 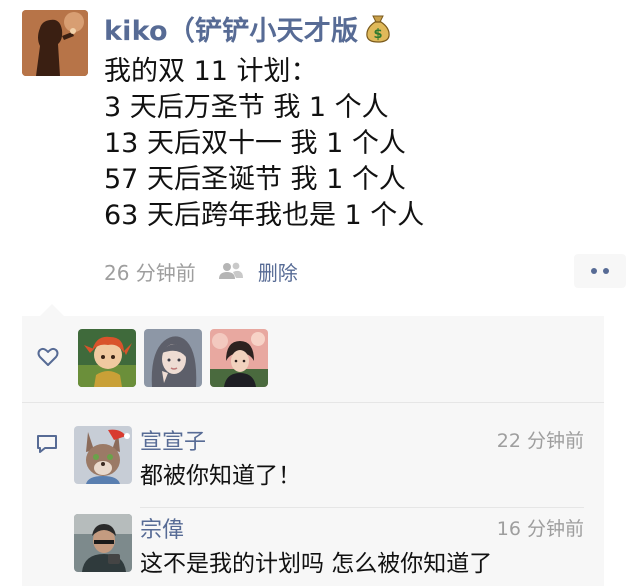 I want to click on delete-button: 删除, so click(x=278, y=271).